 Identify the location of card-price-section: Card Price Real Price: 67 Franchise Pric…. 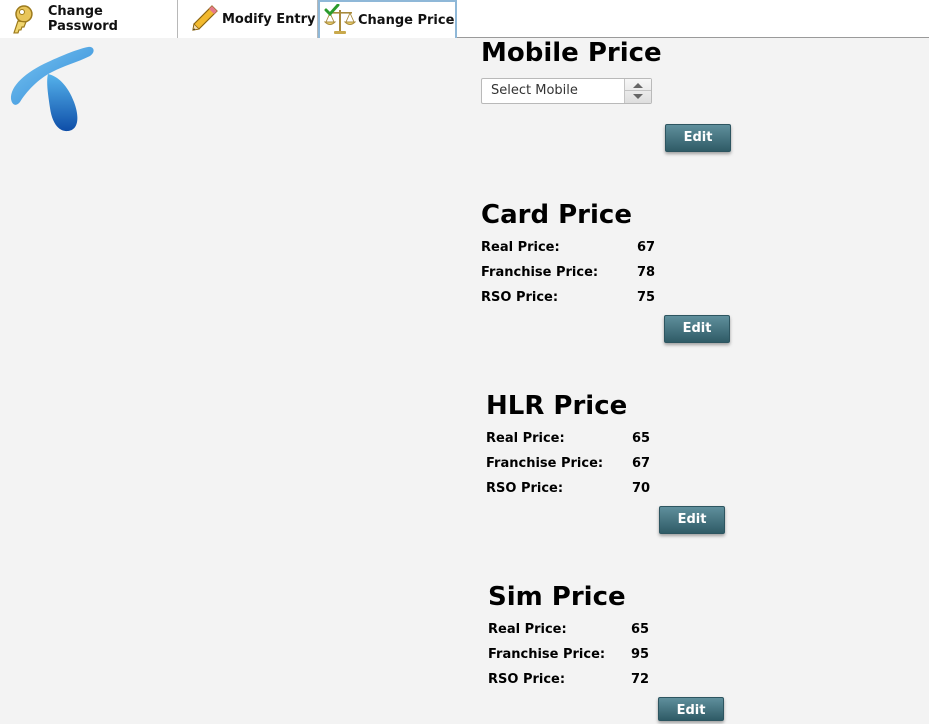
(581, 255).